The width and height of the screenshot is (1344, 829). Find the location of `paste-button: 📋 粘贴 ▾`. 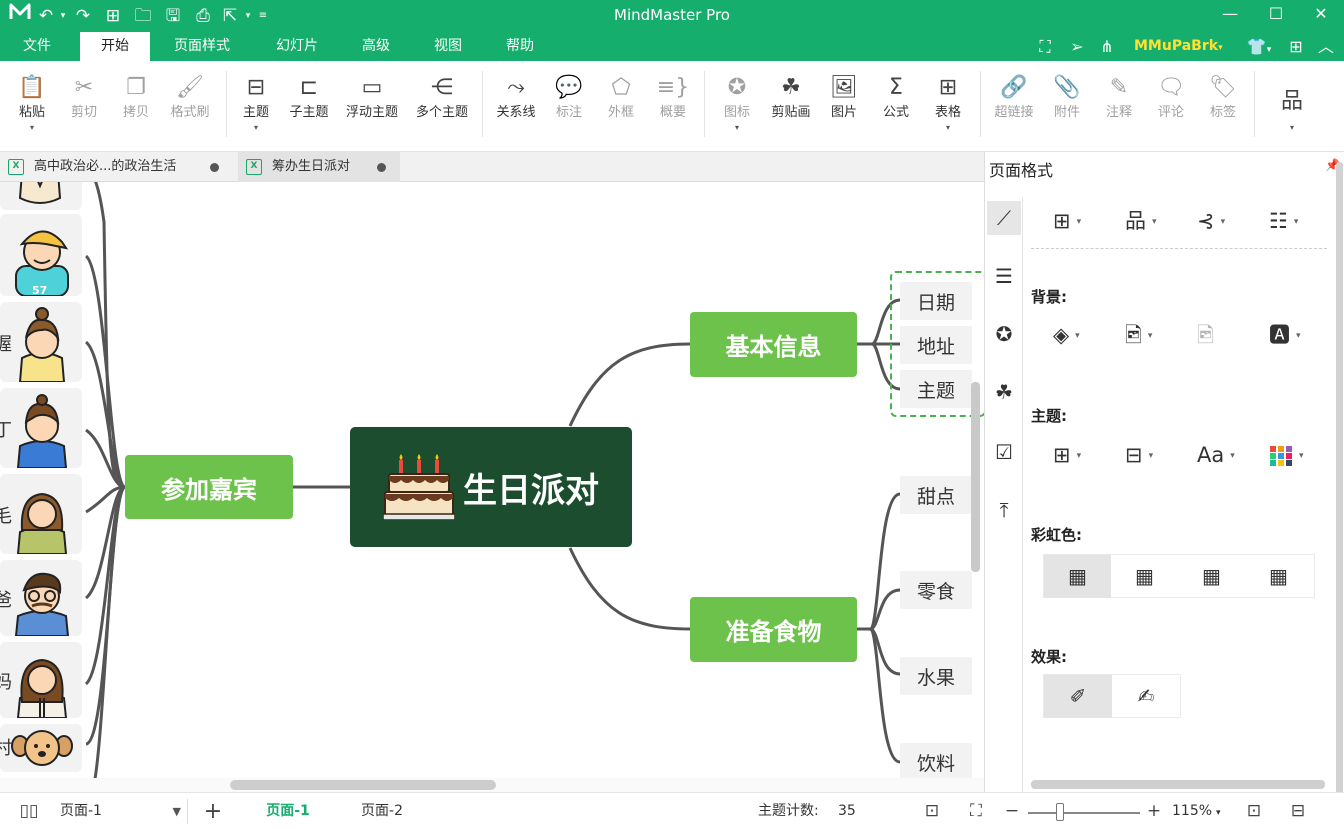

paste-button: 📋 粘贴 ▾ is located at coordinates (32, 106).